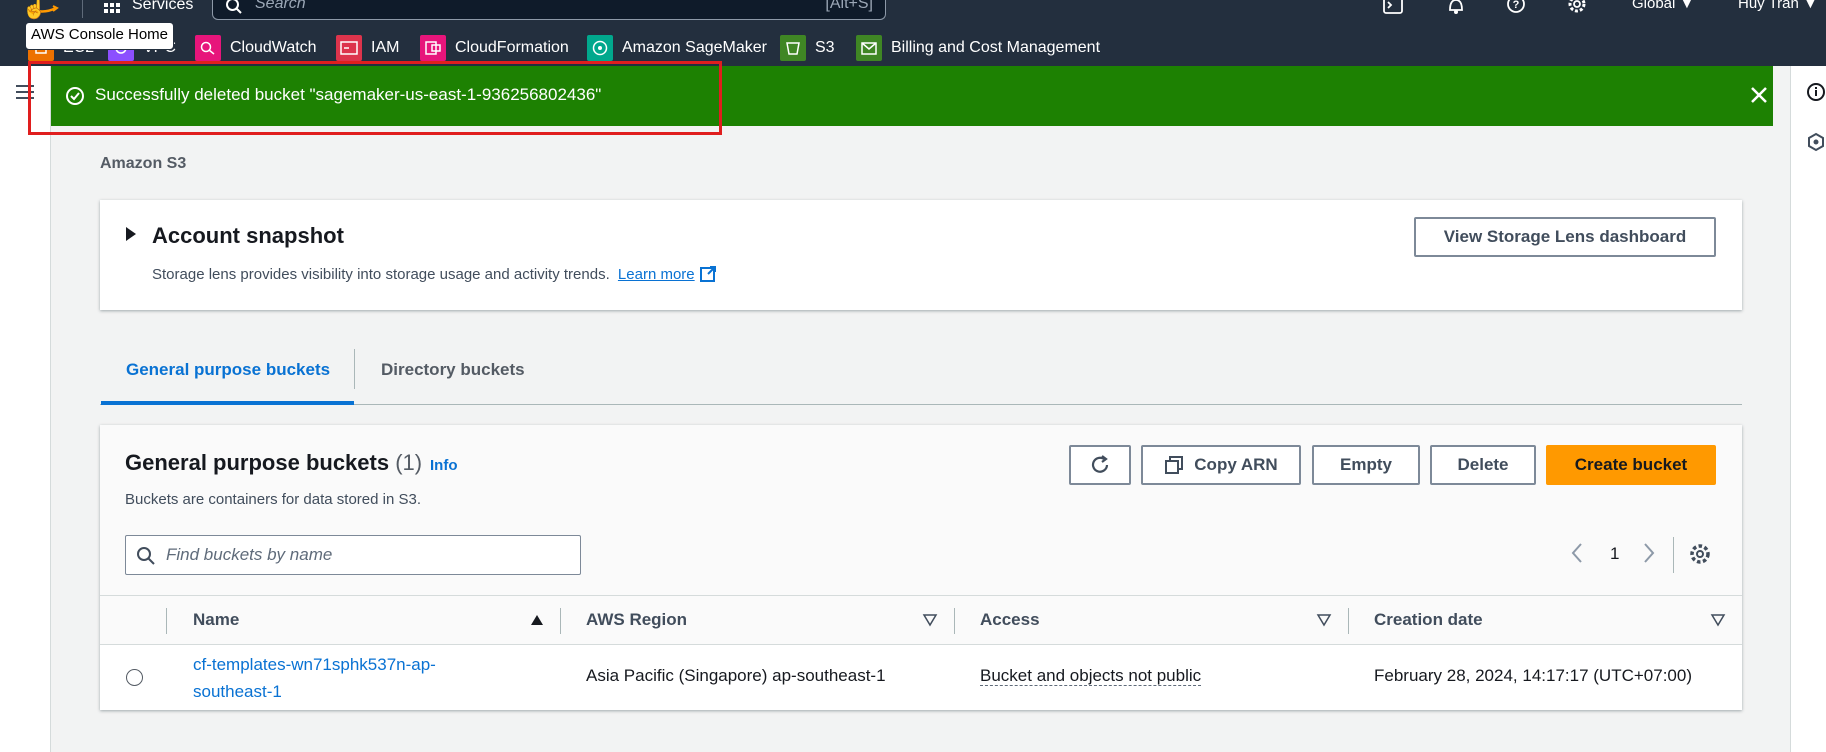 The height and width of the screenshot is (752, 1826). I want to click on favorite-label: Amazon SageMaker, so click(694, 47).